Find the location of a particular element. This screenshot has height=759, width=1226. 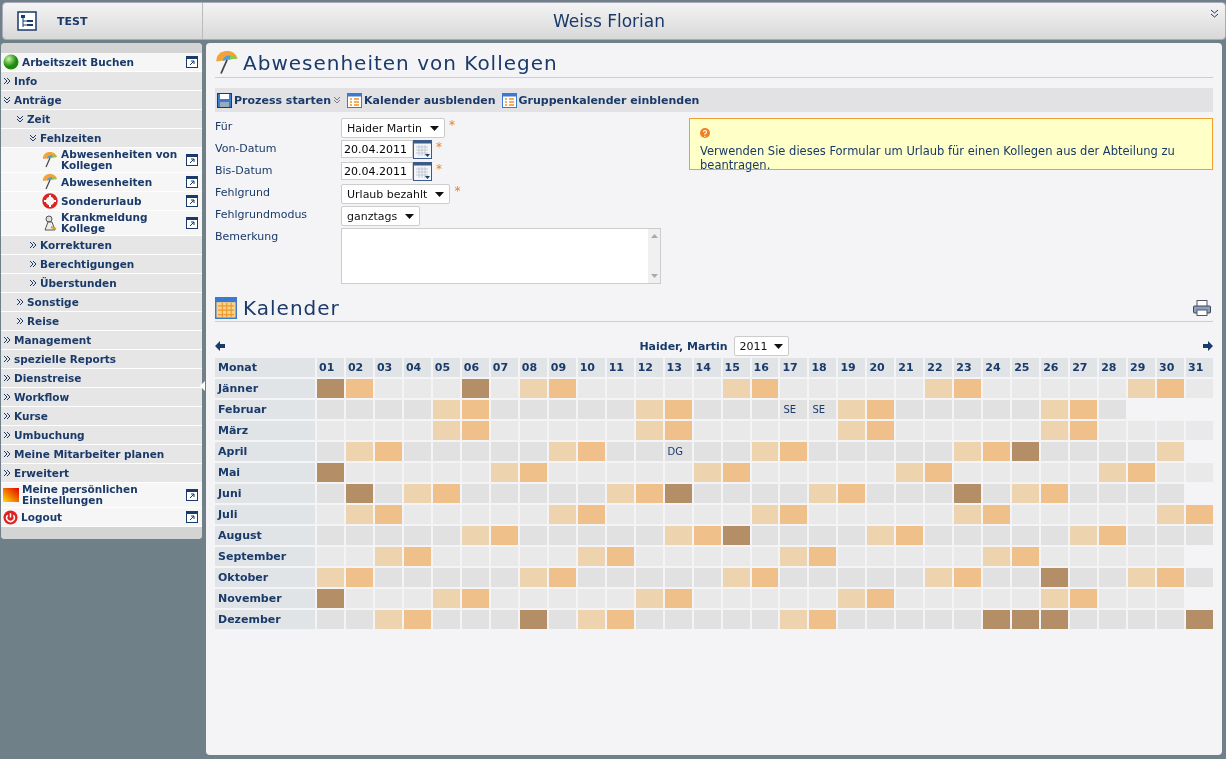

field-label: Bemerkung is located at coordinates (247, 236).